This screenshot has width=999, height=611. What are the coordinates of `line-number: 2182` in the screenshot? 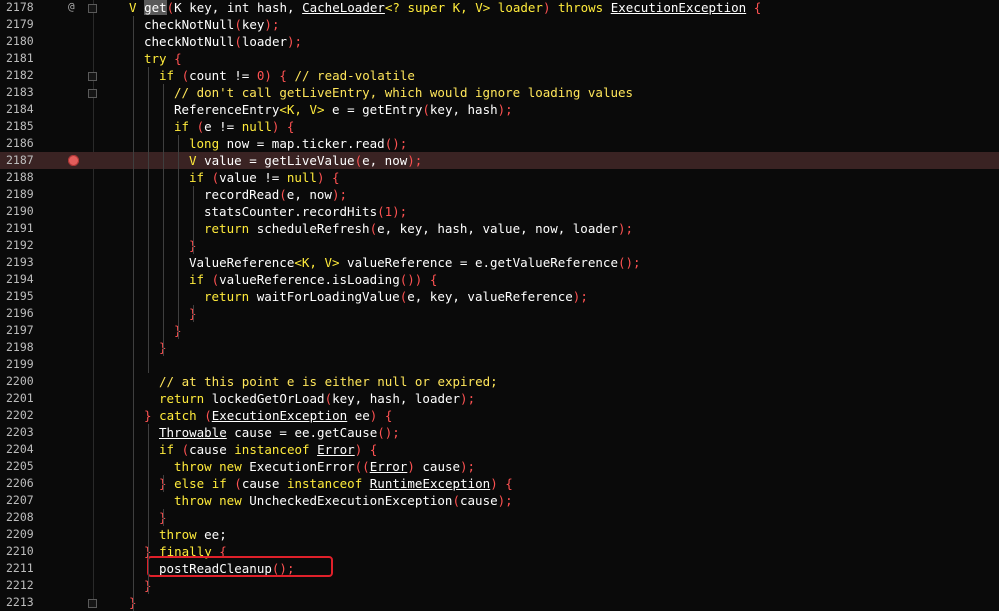 It's located at (28, 75).